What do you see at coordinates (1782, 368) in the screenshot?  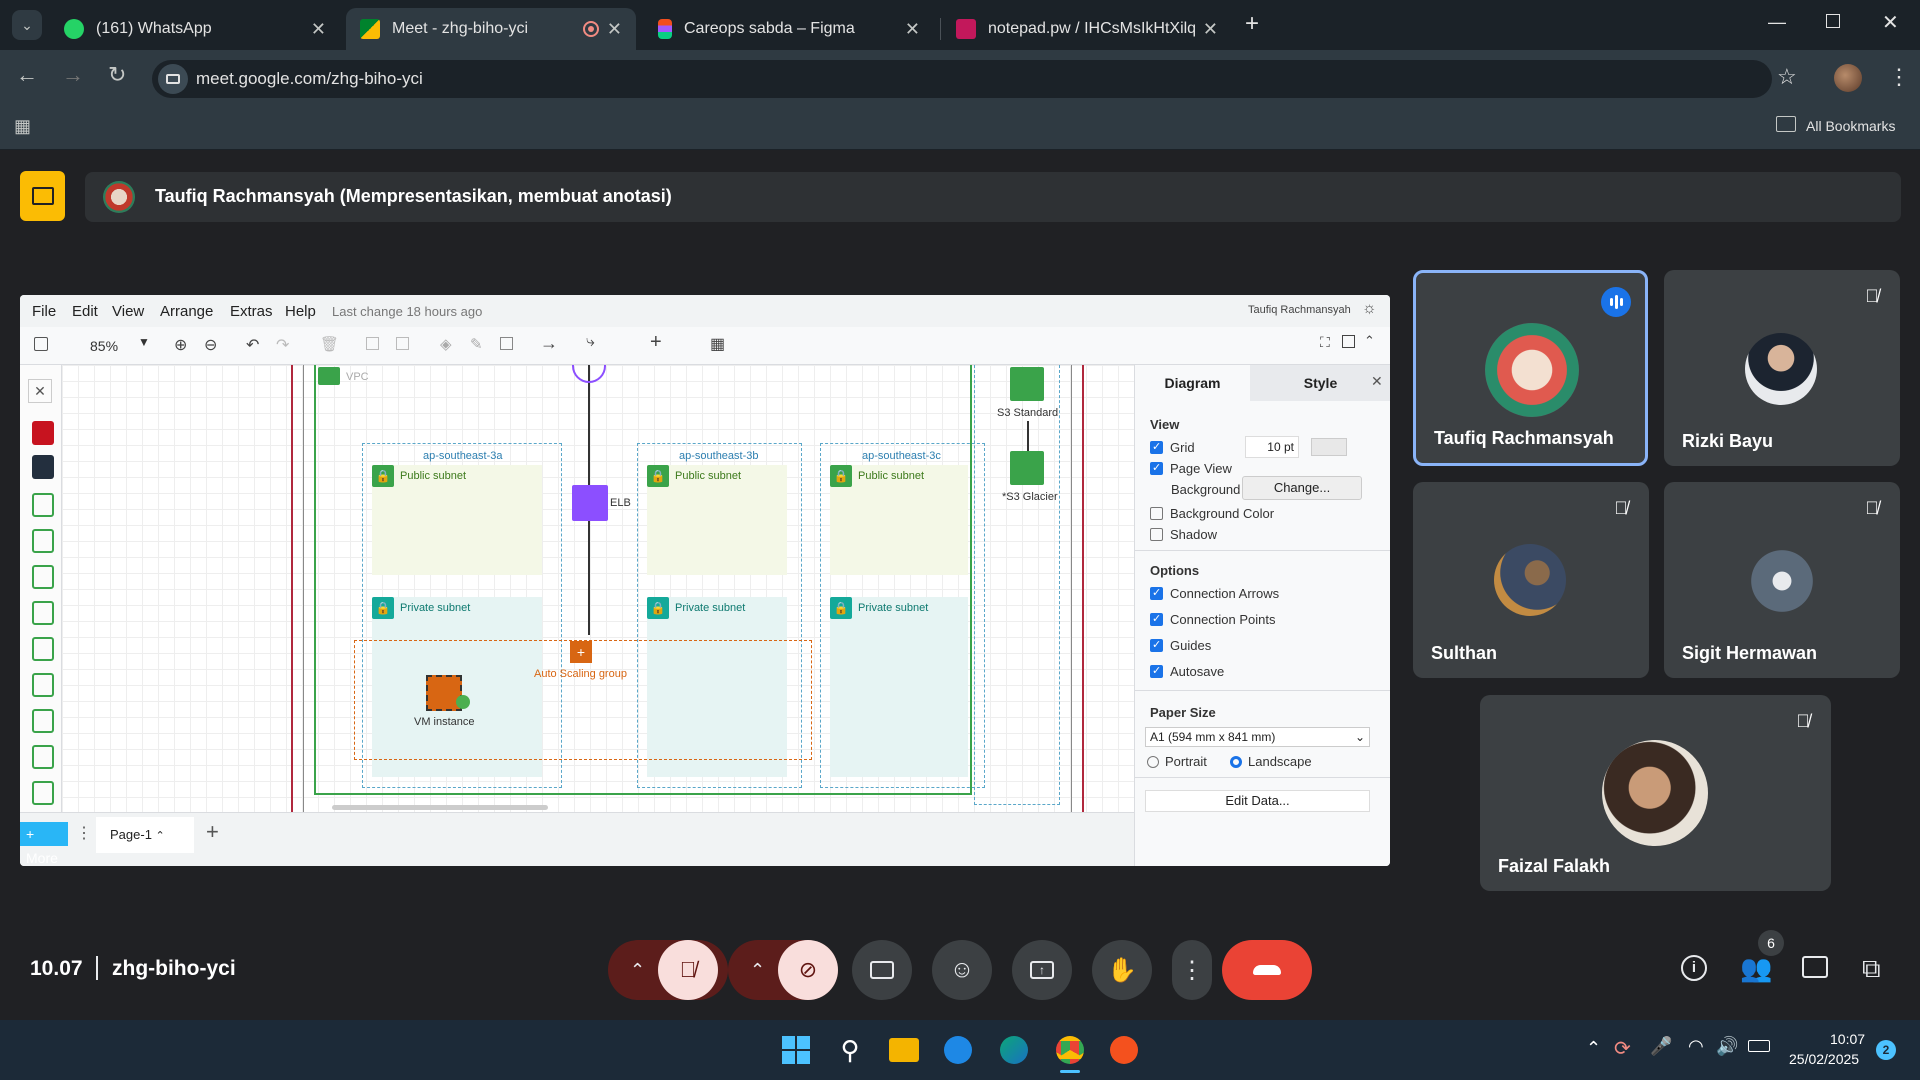 I see `participant-tile-rizki: 🎙̸ Rizki Bayu` at bounding box center [1782, 368].